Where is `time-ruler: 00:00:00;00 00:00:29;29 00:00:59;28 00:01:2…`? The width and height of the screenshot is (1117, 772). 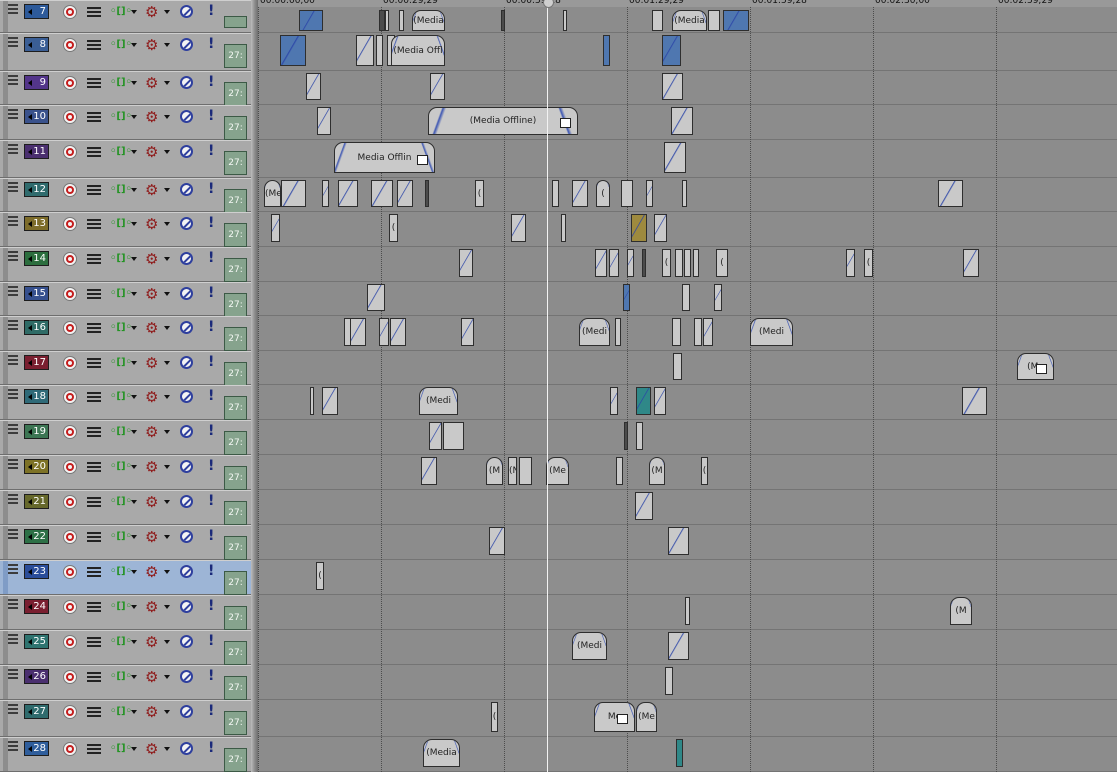 time-ruler: 00:00:00;00 00:00:29;29 00:00:59;28 00:01:2… is located at coordinates (687, 3).